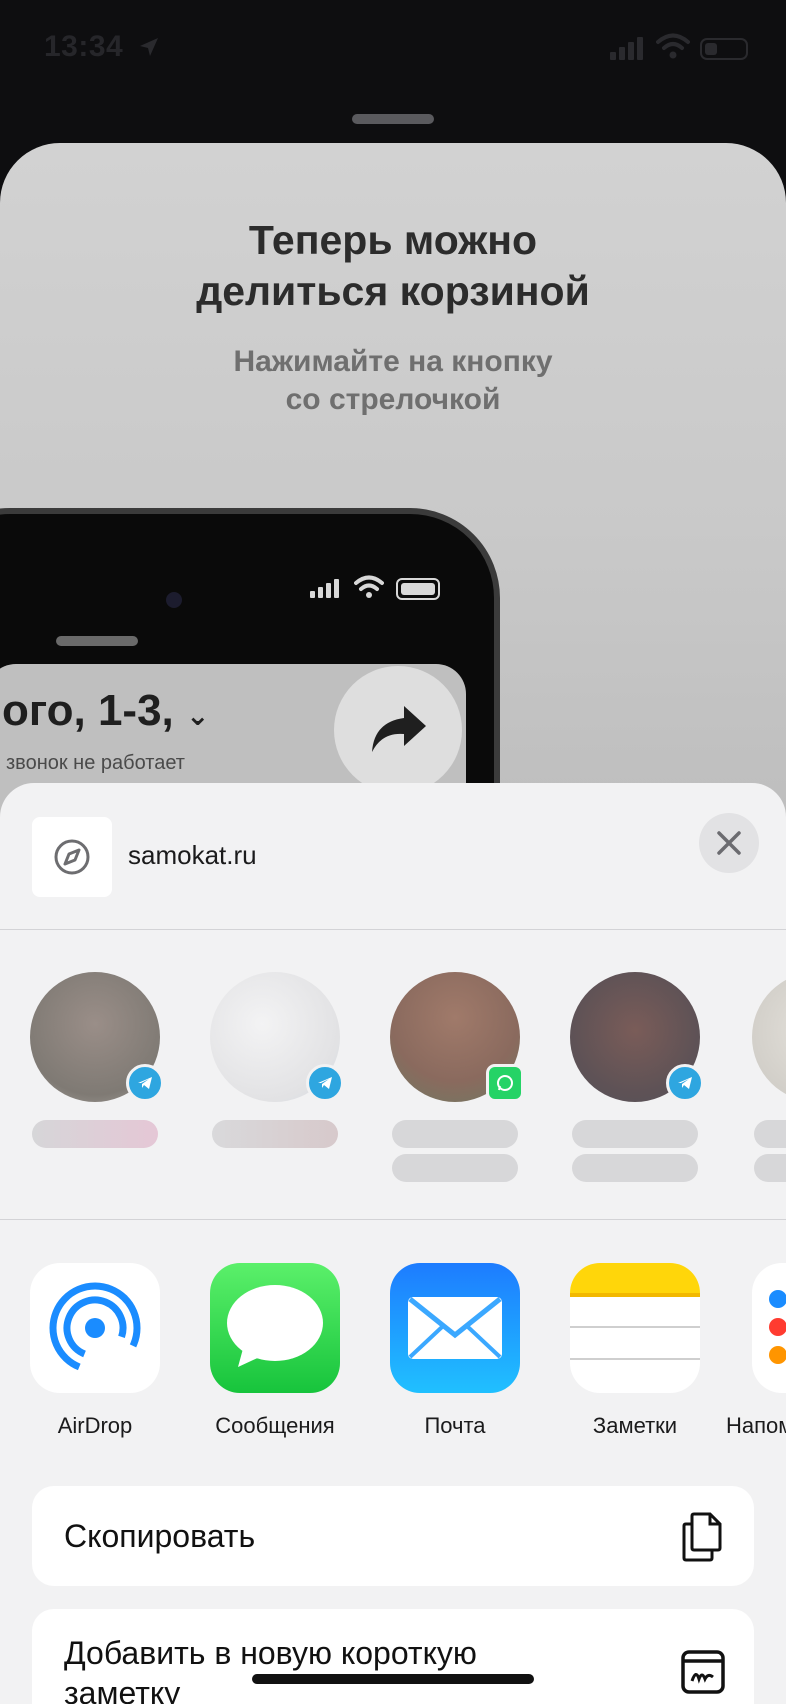 This screenshot has width=786, height=1704. What do you see at coordinates (174, 600) in the screenshot?
I see `phone-camera` at bounding box center [174, 600].